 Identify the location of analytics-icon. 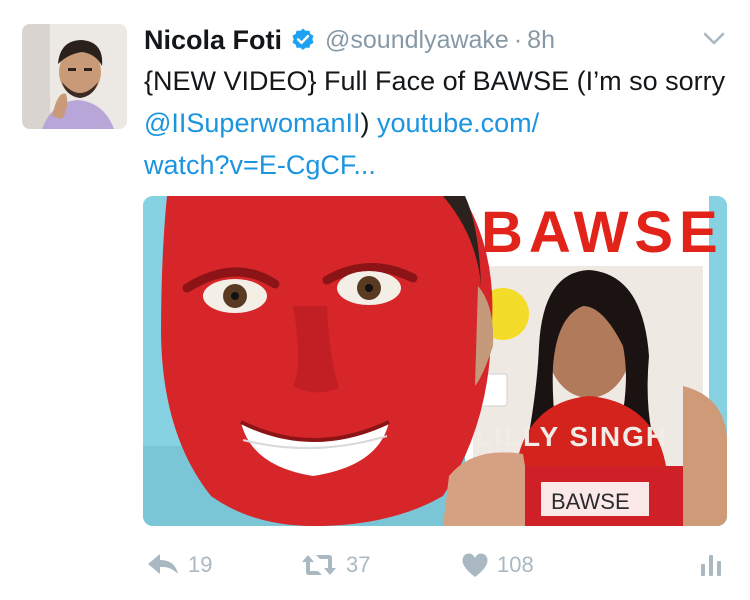
(711, 565).